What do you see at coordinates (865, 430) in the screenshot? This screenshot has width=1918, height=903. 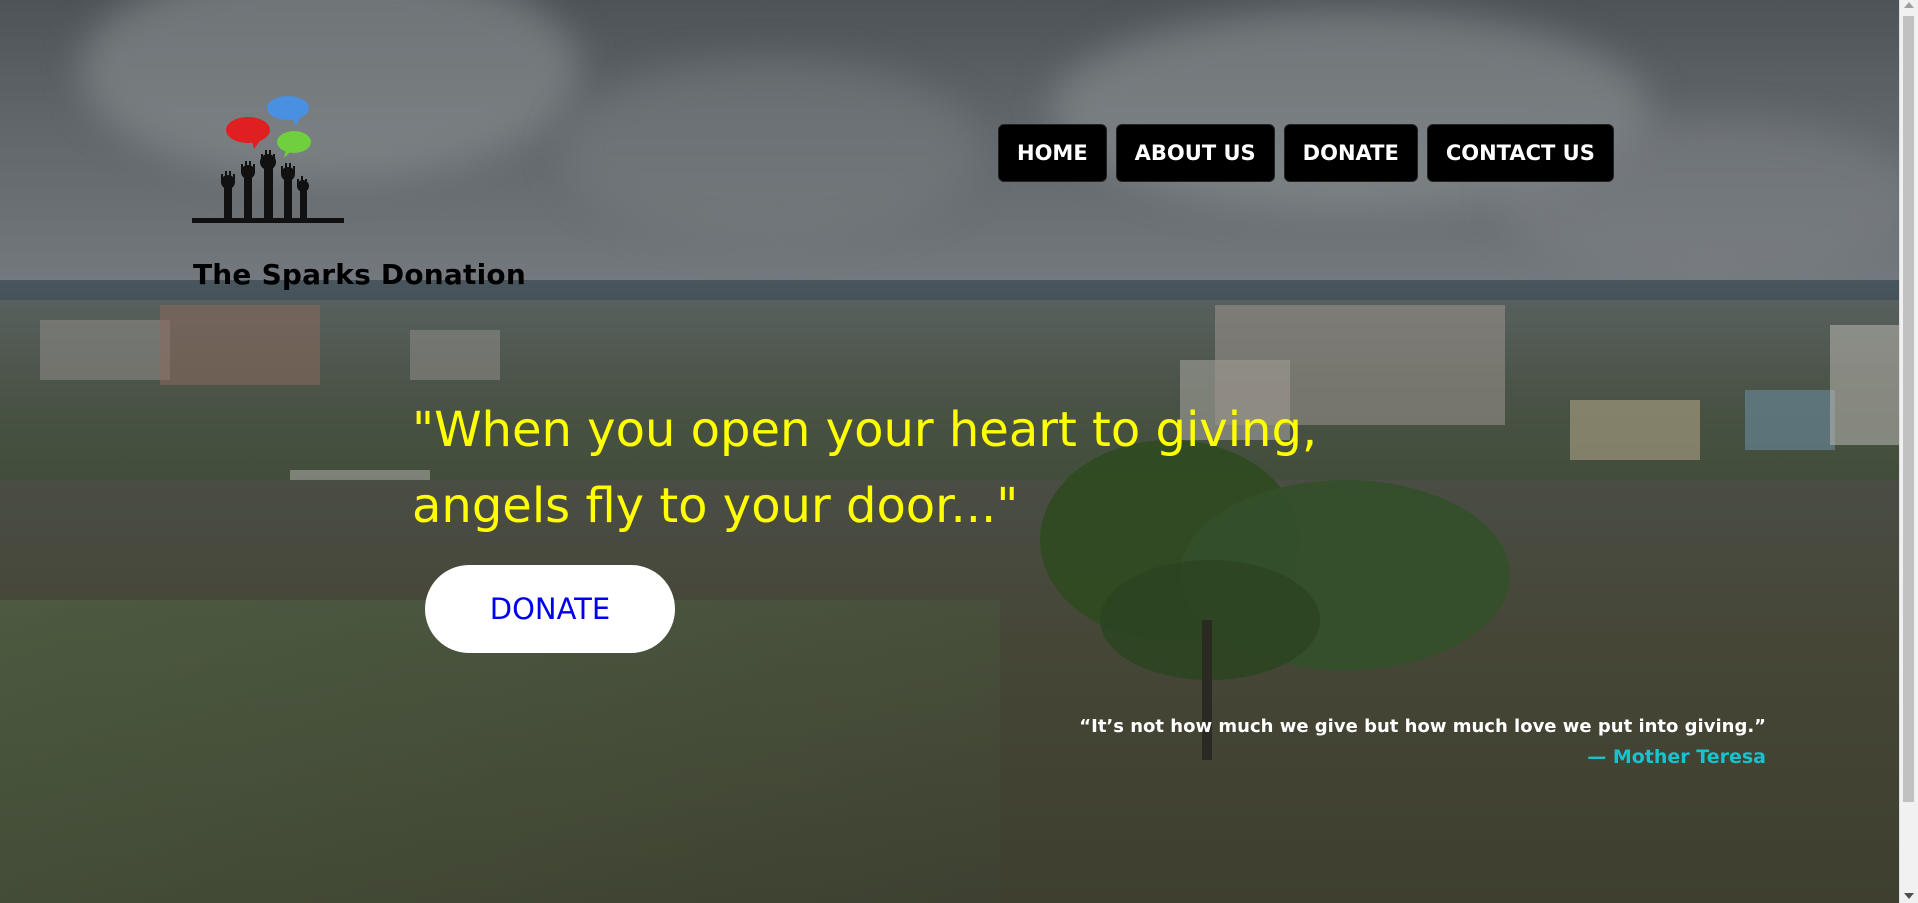 I see `hero-headline-line-1: "When you open your heart to giving,` at bounding box center [865, 430].